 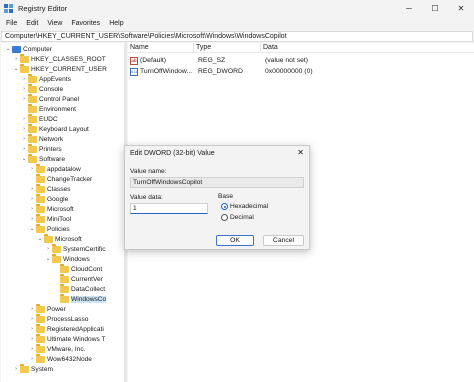 What do you see at coordinates (435, 8) in the screenshot?
I see `maximize-button: ☐` at bounding box center [435, 8].